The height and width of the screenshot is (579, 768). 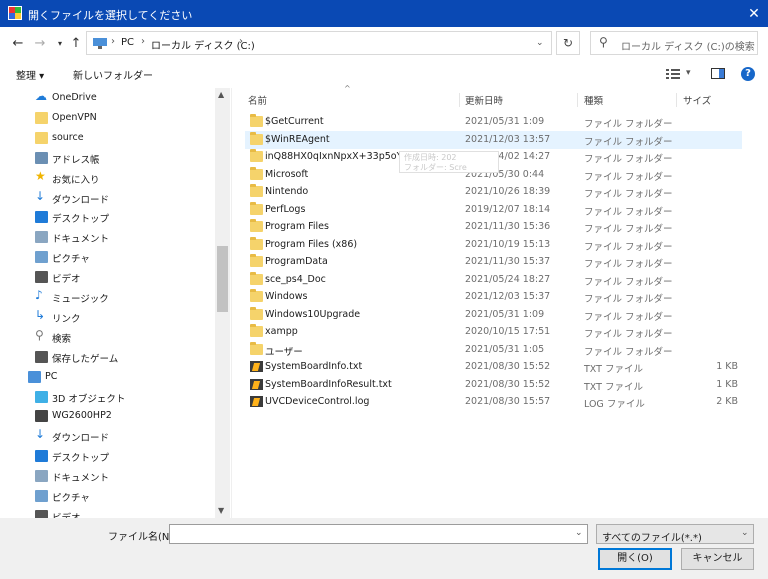 What do you see at coordinates (18, 44) in the screenshot?
I see `back-arrow-icon: ←` at bounding box center [18, 44].